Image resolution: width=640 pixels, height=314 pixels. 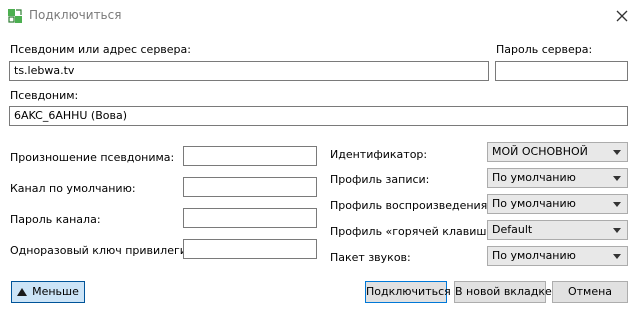 What do you see at coordinates (622, 16) in the screenshot?
I see `close-icon` at bounding box center [622, 16].